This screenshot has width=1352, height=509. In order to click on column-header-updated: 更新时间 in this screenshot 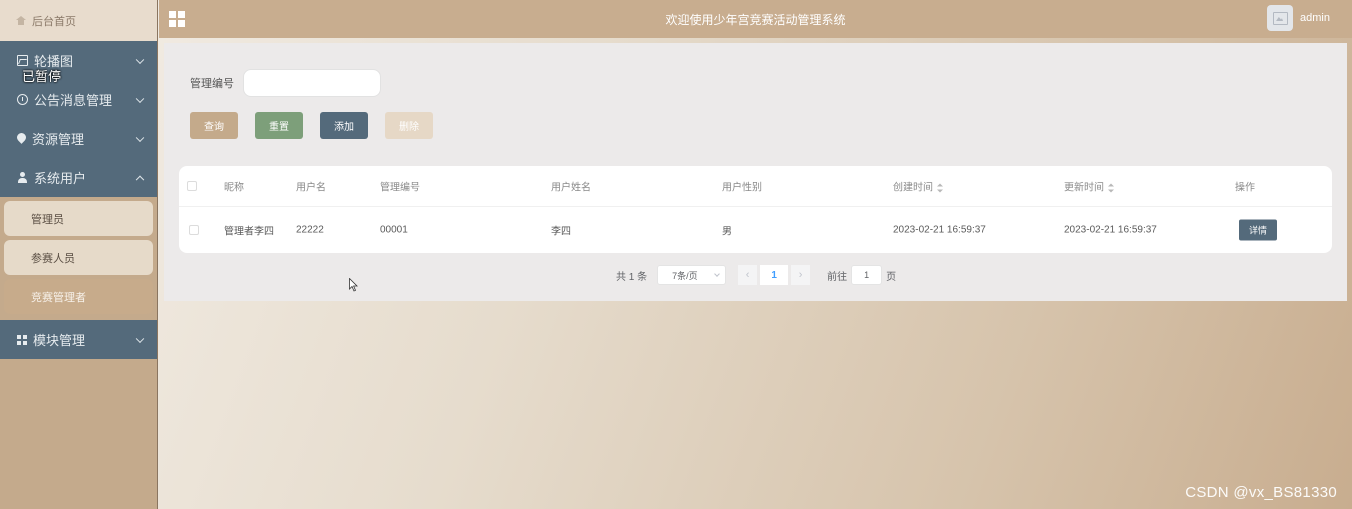, I will do `click(1089, 186)`.